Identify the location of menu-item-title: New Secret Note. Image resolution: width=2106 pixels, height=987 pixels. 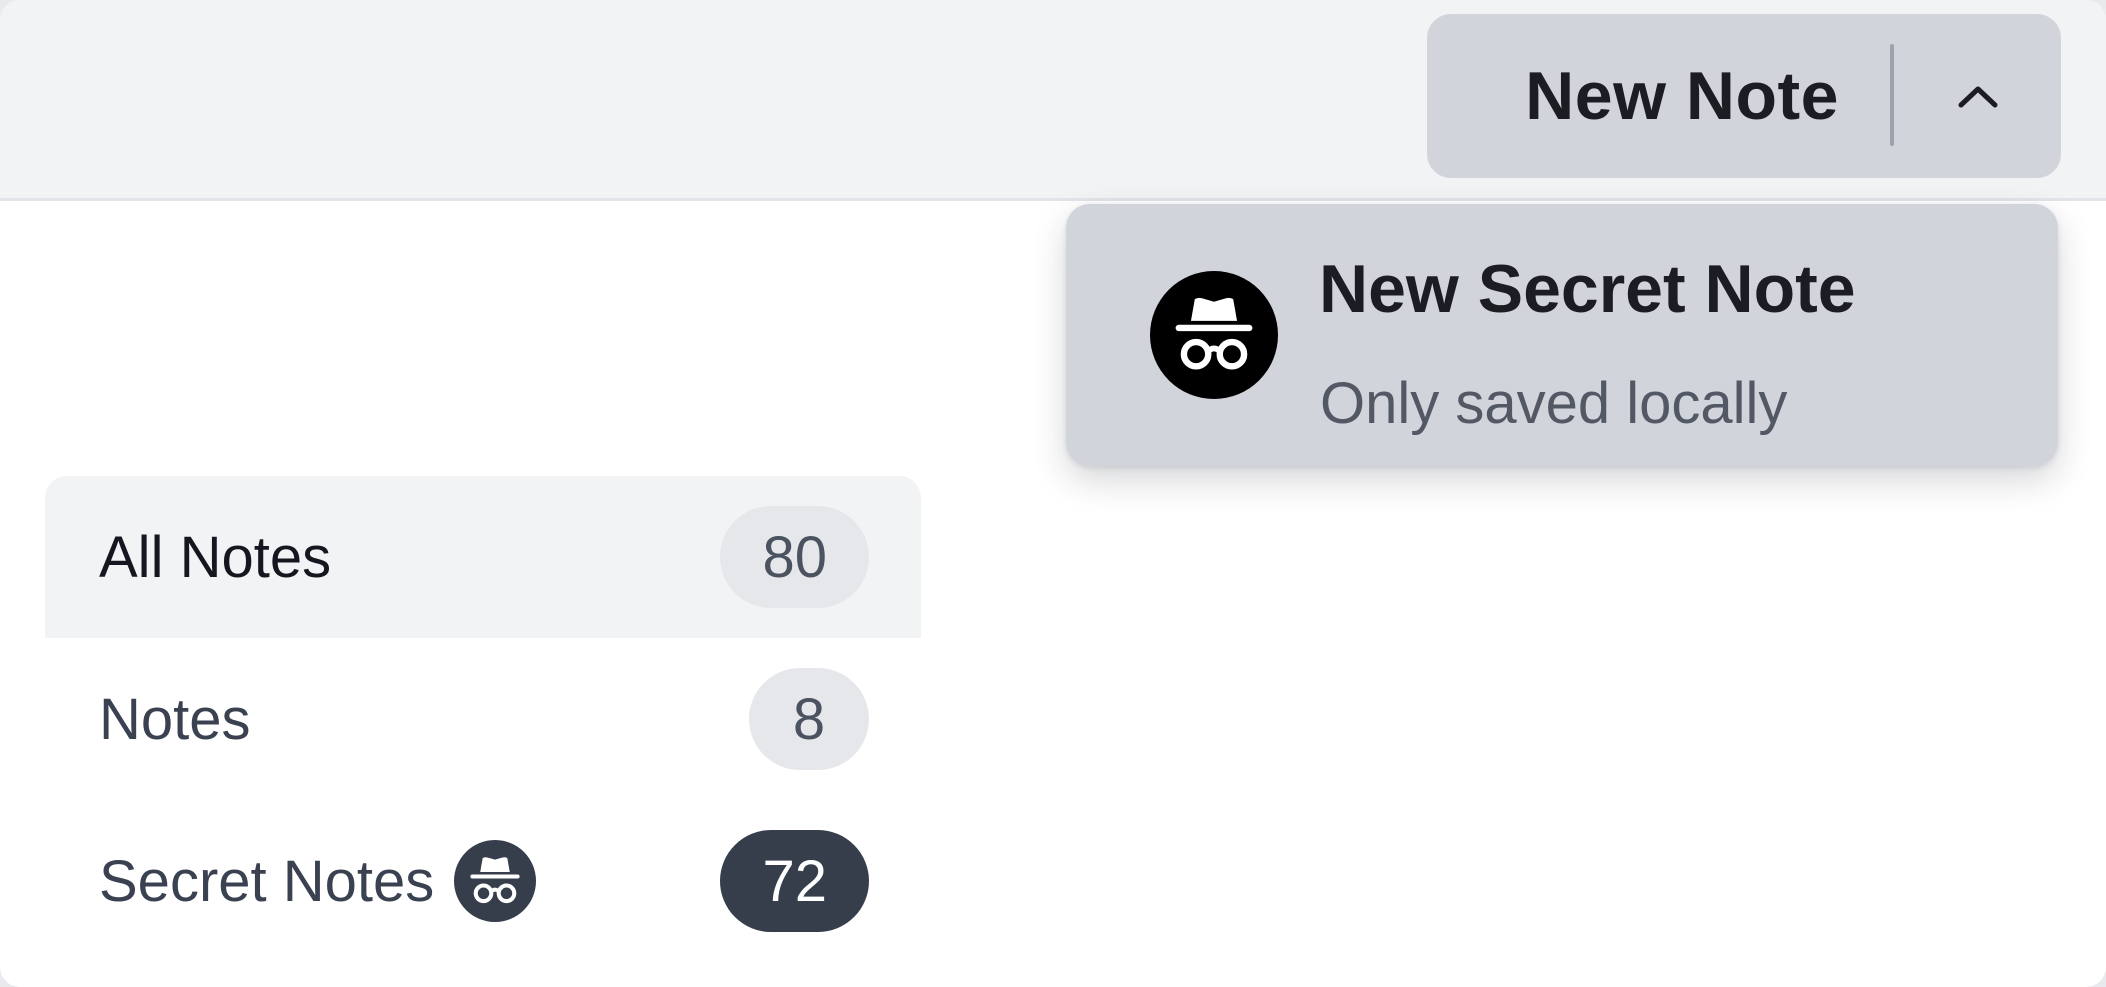
(1587, 289).